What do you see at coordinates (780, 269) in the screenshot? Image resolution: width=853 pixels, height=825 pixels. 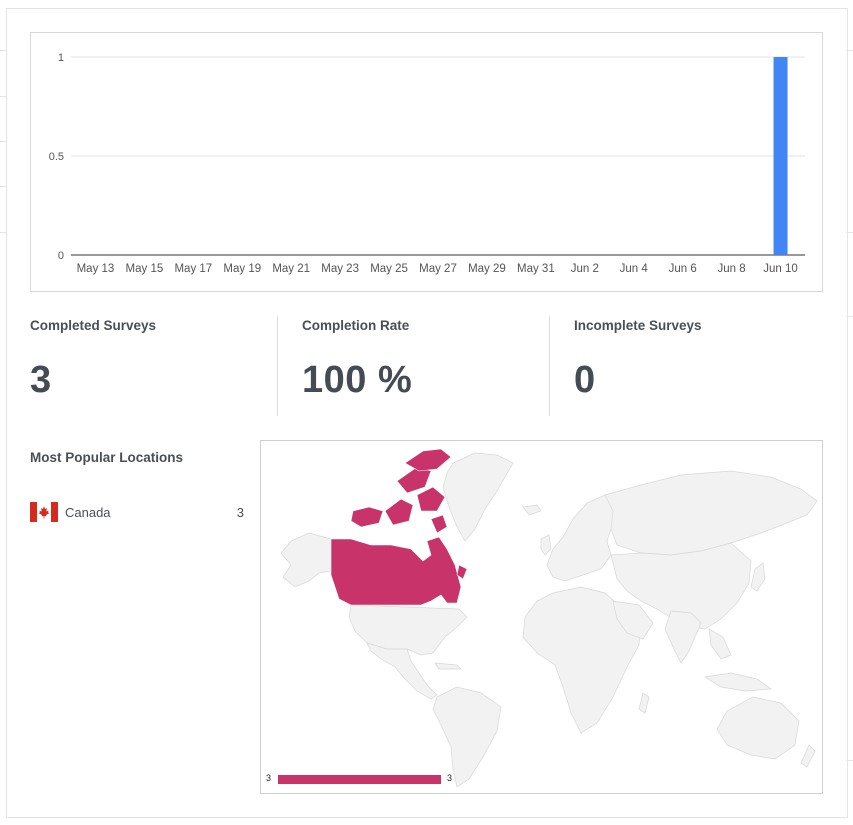 I see `x-tick-label: Jun 10` at bounding box center [780, 269].